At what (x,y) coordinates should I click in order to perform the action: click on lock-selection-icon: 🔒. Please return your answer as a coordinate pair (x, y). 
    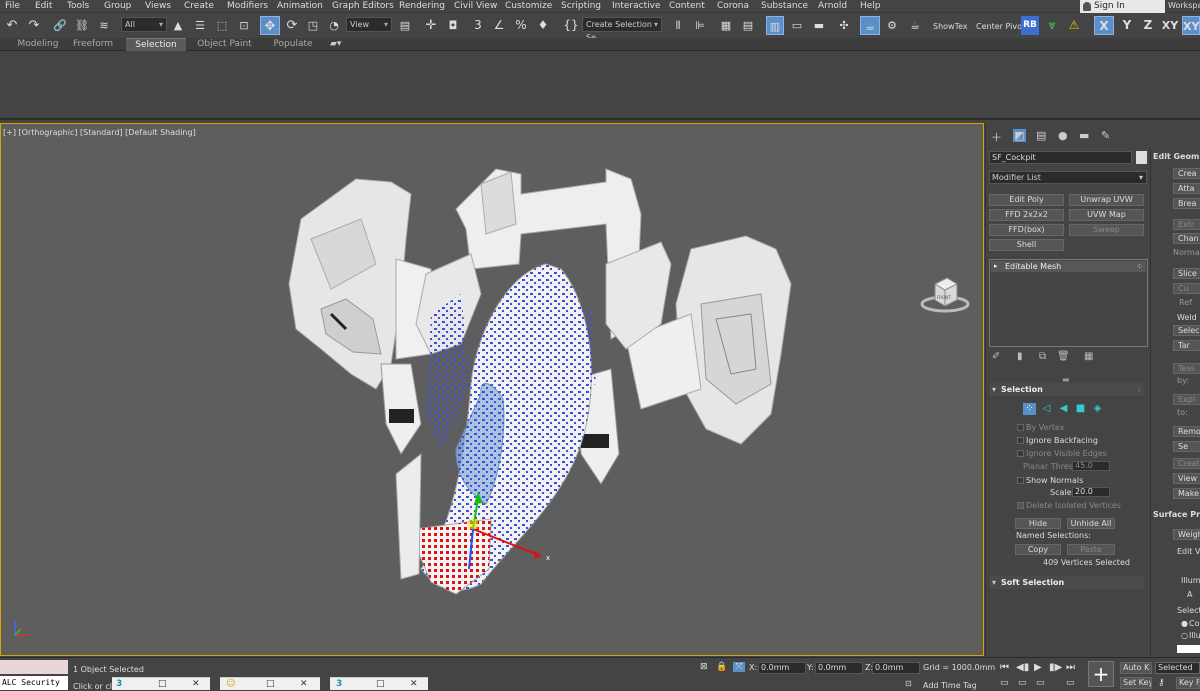
    Looking at the image, I should click on (721, 667).